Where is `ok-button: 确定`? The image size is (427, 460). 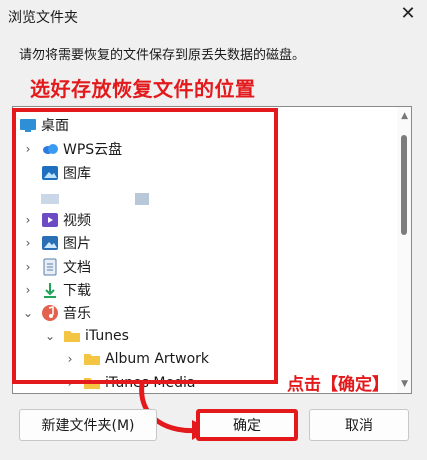
ok-button: 确定 is located at coordinates (247, 425).